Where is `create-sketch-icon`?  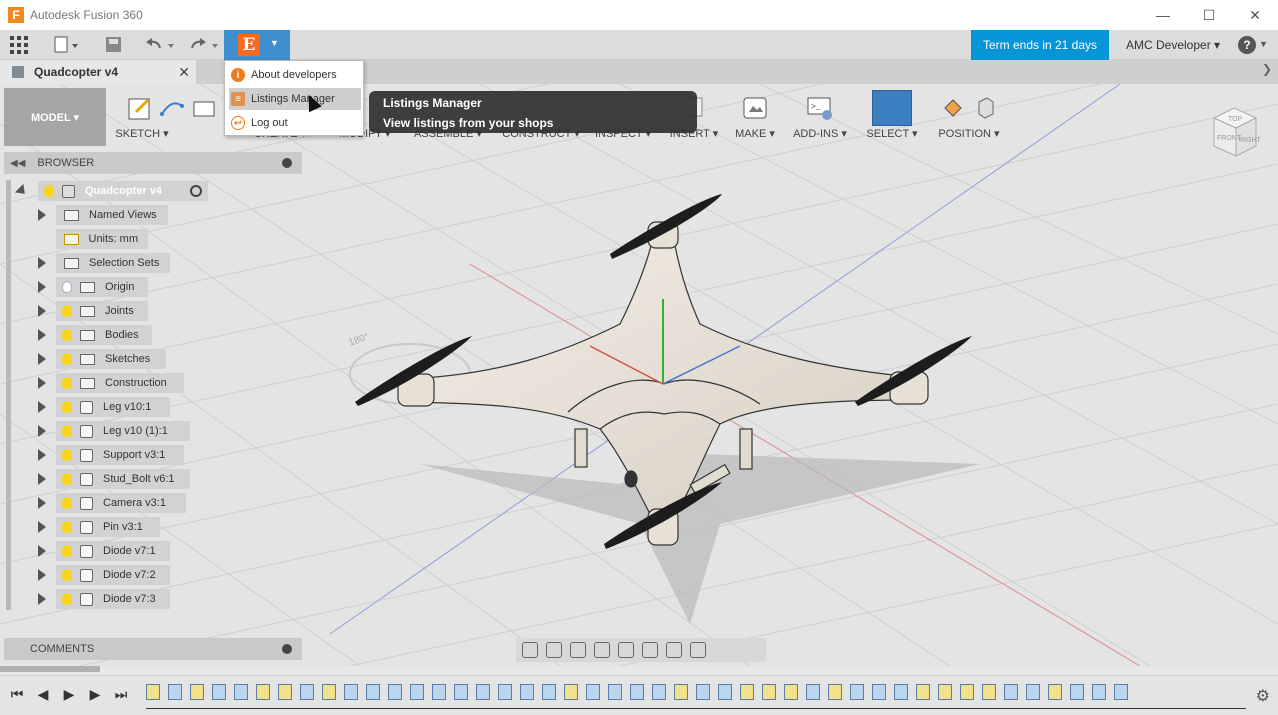 create-sketch-icon is located at coordinates (140, 108).